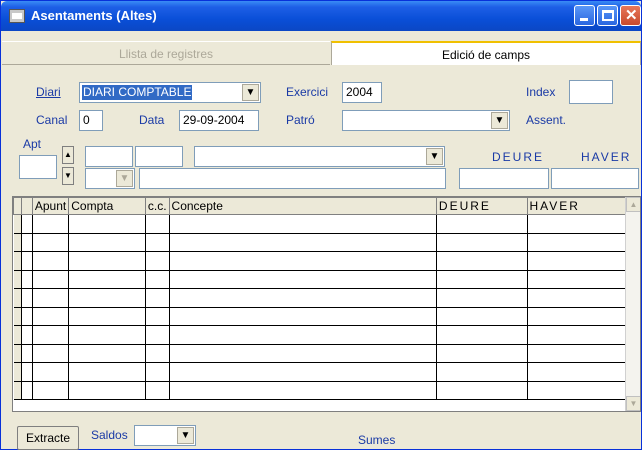 The image size is (642, 450). What do you see at coordinates (632, 304) in the screenshot?
I see `grid-scrollbar: ▲ ▼` at bounding box center [632, 304].